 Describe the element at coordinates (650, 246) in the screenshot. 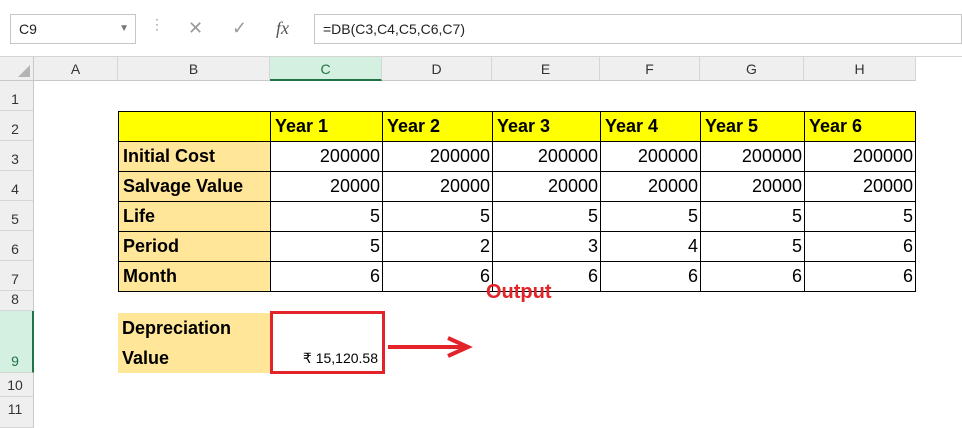

I see `value-cell: 4` at that location.